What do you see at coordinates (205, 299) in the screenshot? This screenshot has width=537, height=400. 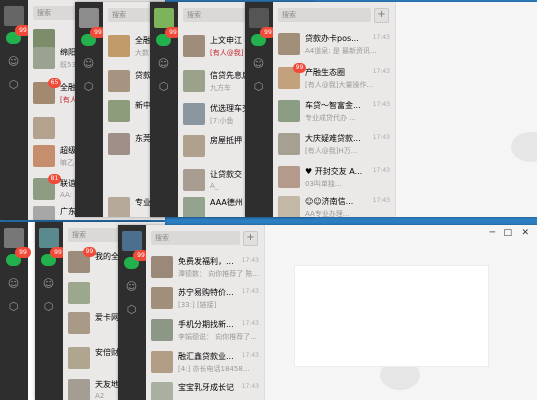 I see `list-item: 苏宁易购特价... [33:] [链接] 17:43` at bounding box center [205, 299].